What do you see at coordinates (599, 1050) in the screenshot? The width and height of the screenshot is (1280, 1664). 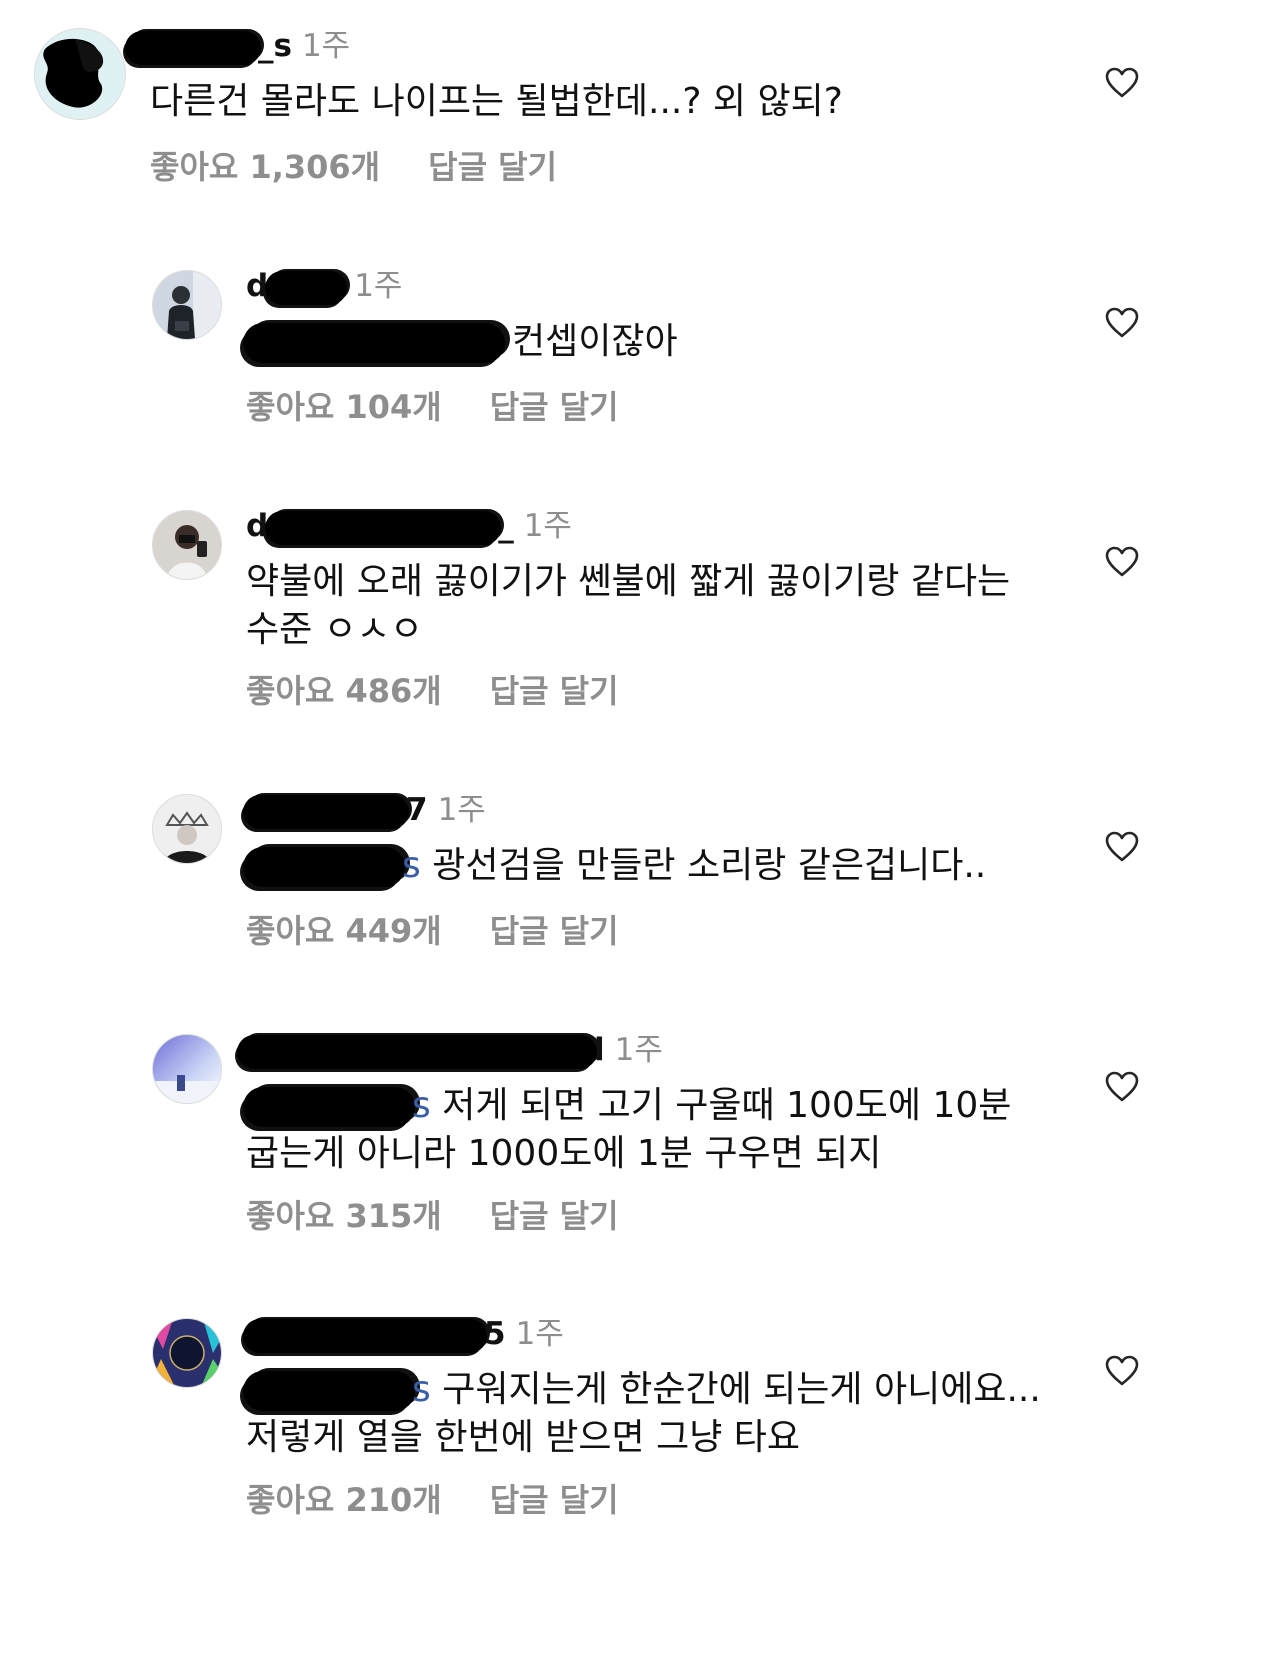 I see `username: l` at bounding box center [599, 1050].